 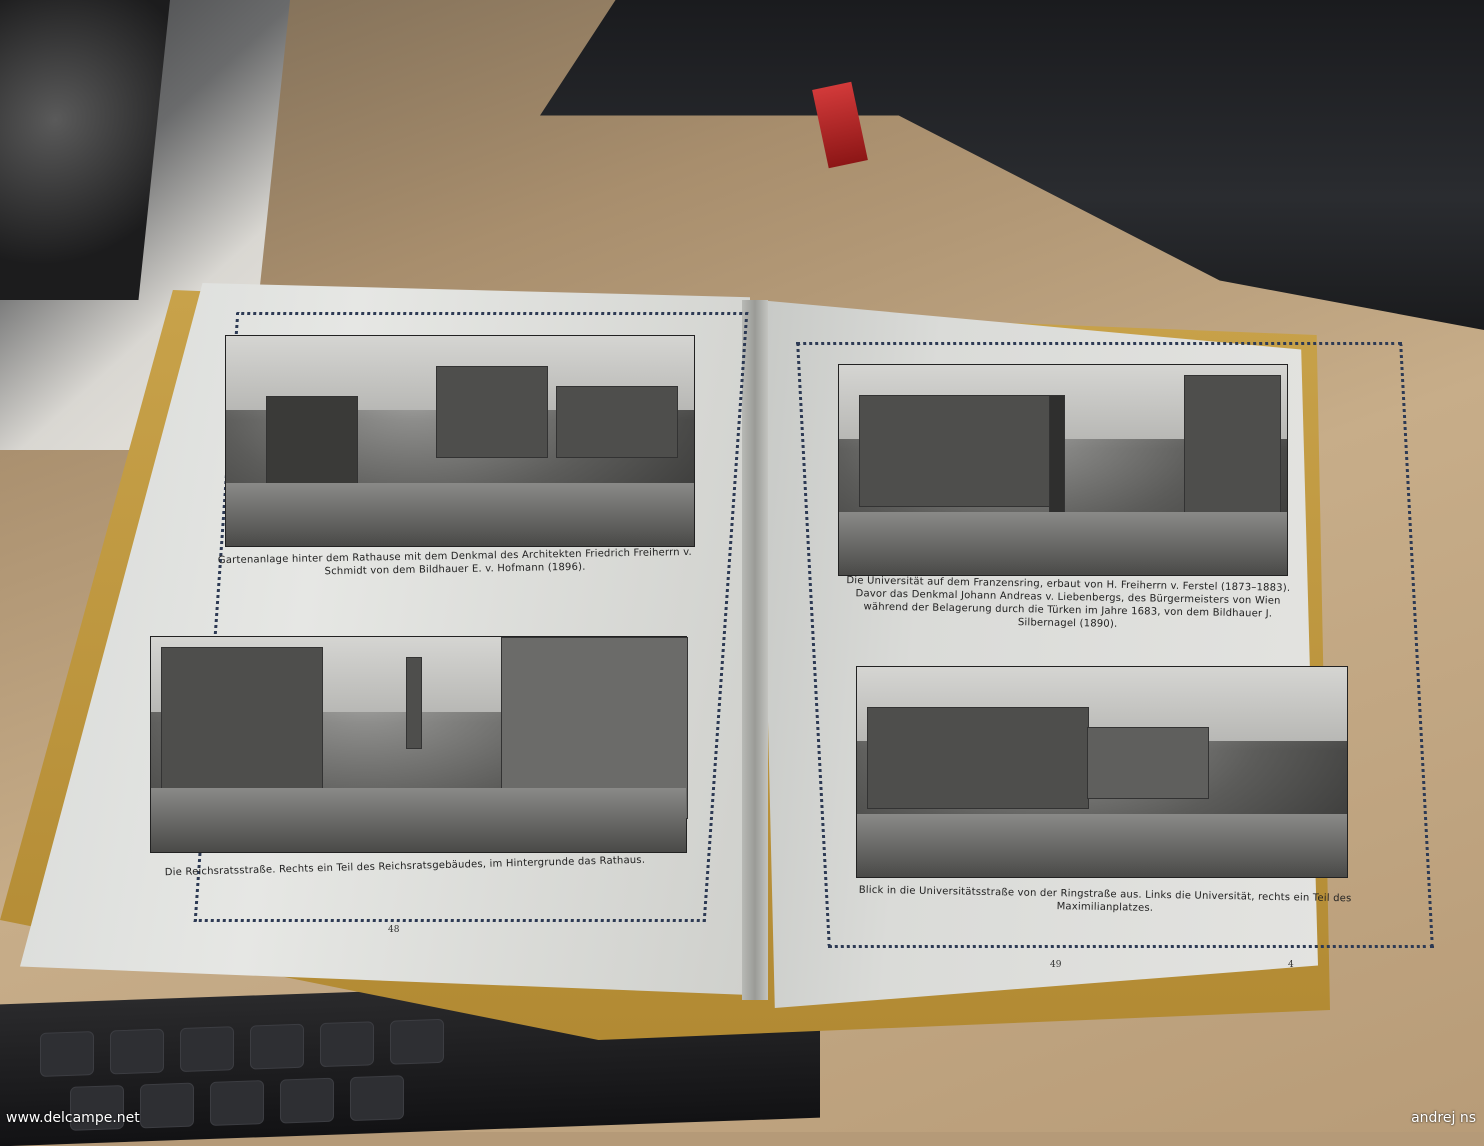 I want to click on dark-photo-print, so click(x=85, y=150).